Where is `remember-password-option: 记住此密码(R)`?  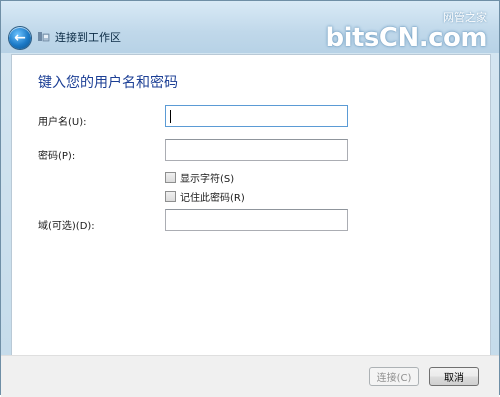
remember-password-option: 记住此密码(R) is located at coordinates (205, 196).